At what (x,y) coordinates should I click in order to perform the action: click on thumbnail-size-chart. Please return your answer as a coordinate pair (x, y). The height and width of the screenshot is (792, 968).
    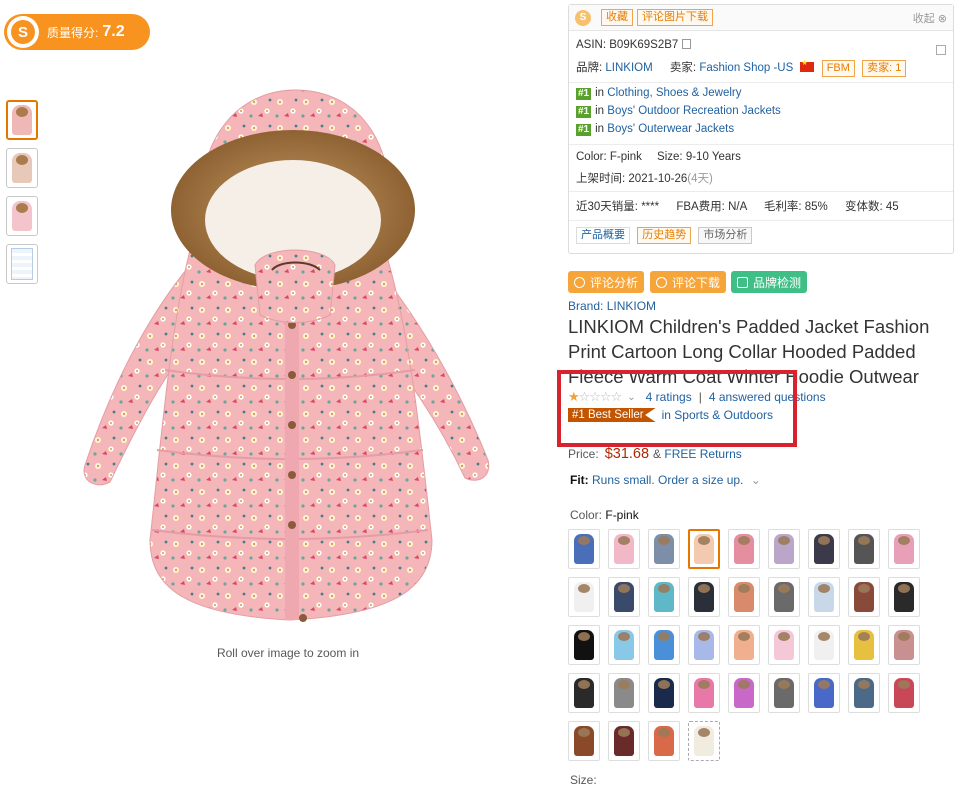
    Looking at the image, I should click on (22, 264).